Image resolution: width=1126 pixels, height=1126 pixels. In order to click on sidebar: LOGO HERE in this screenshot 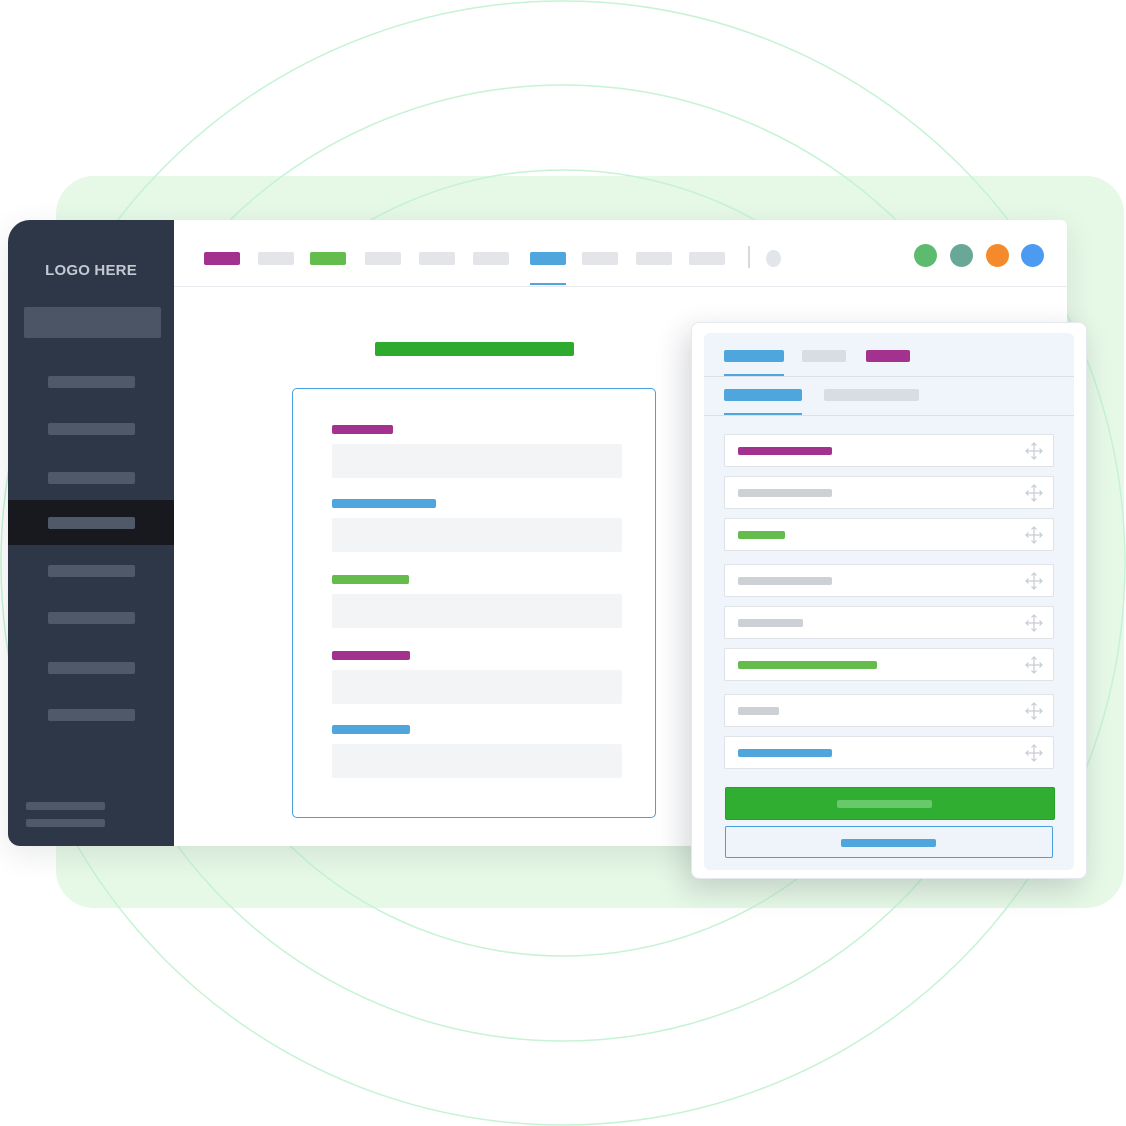, I will do `click(91, 533)`.